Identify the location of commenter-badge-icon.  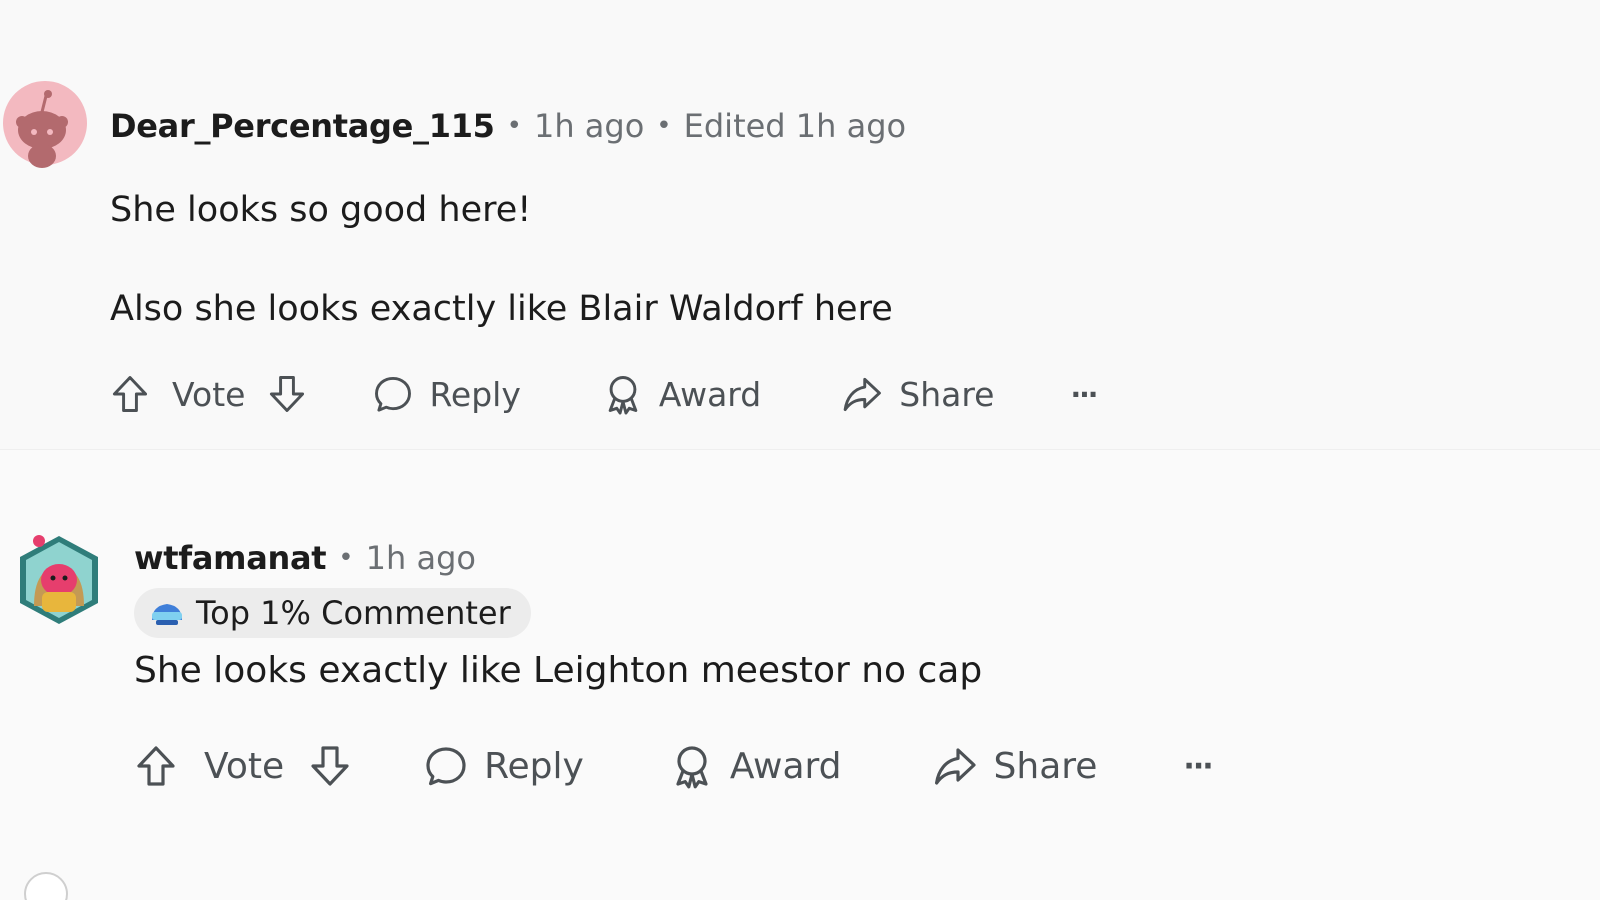
(167, 614).